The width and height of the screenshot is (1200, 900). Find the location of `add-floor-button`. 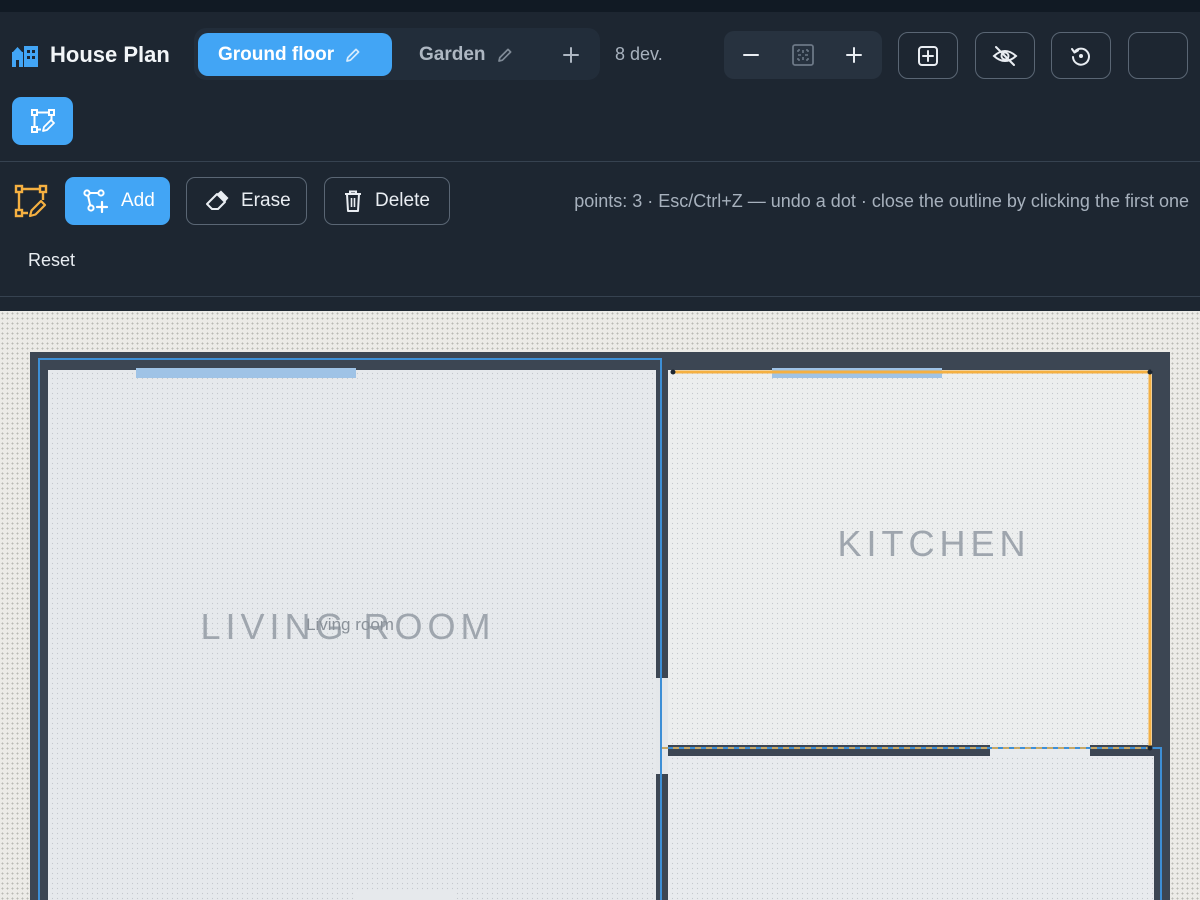

add-floor-button is located at coordinates (571, 55).